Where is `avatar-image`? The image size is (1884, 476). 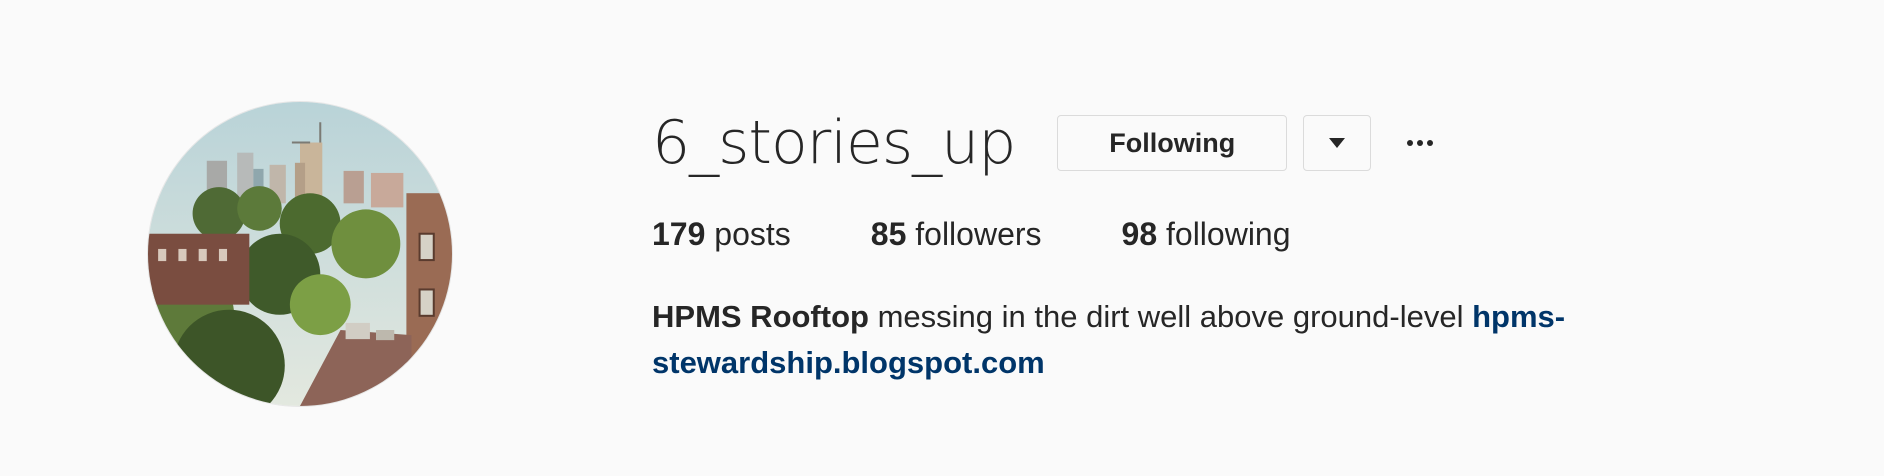
avatar-image is located at coordinates (300, 254).